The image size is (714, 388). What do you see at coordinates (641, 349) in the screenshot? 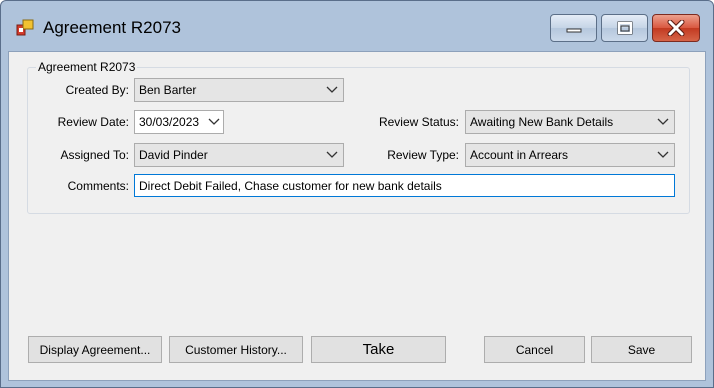
I see `save-button: Save` at bounding box center [641, 349].